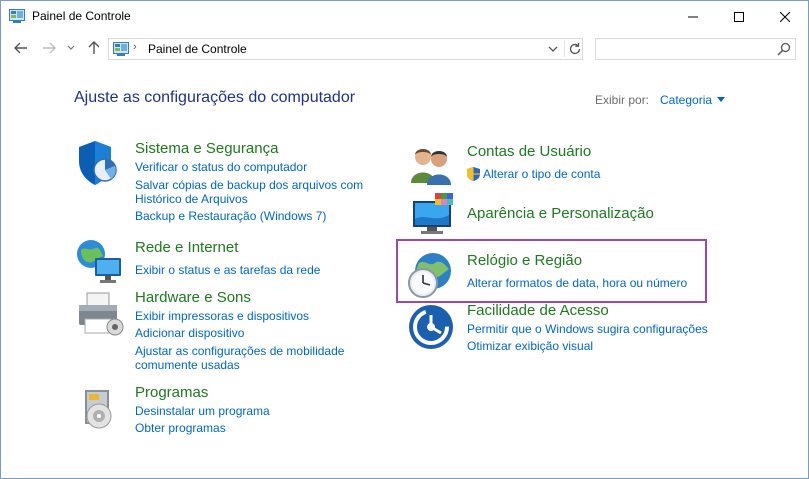 The width and height of the screenshot is (809, 479). I want to click on maximize-button, so click(739, 16).